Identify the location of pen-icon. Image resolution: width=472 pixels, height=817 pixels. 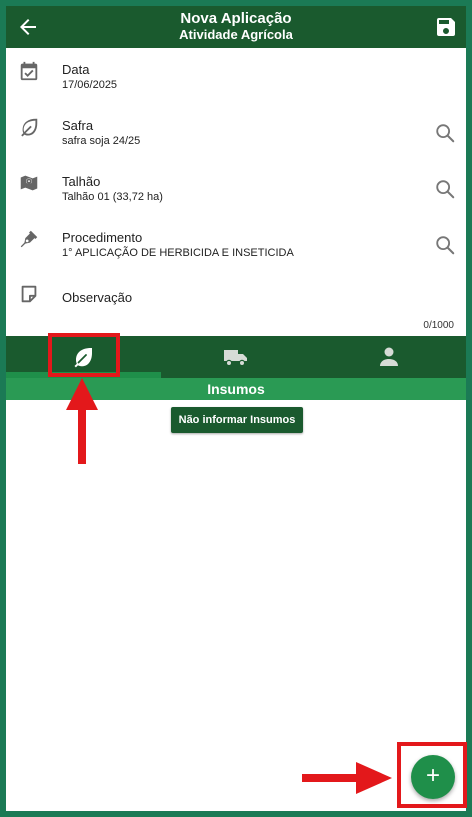
(29, 239).